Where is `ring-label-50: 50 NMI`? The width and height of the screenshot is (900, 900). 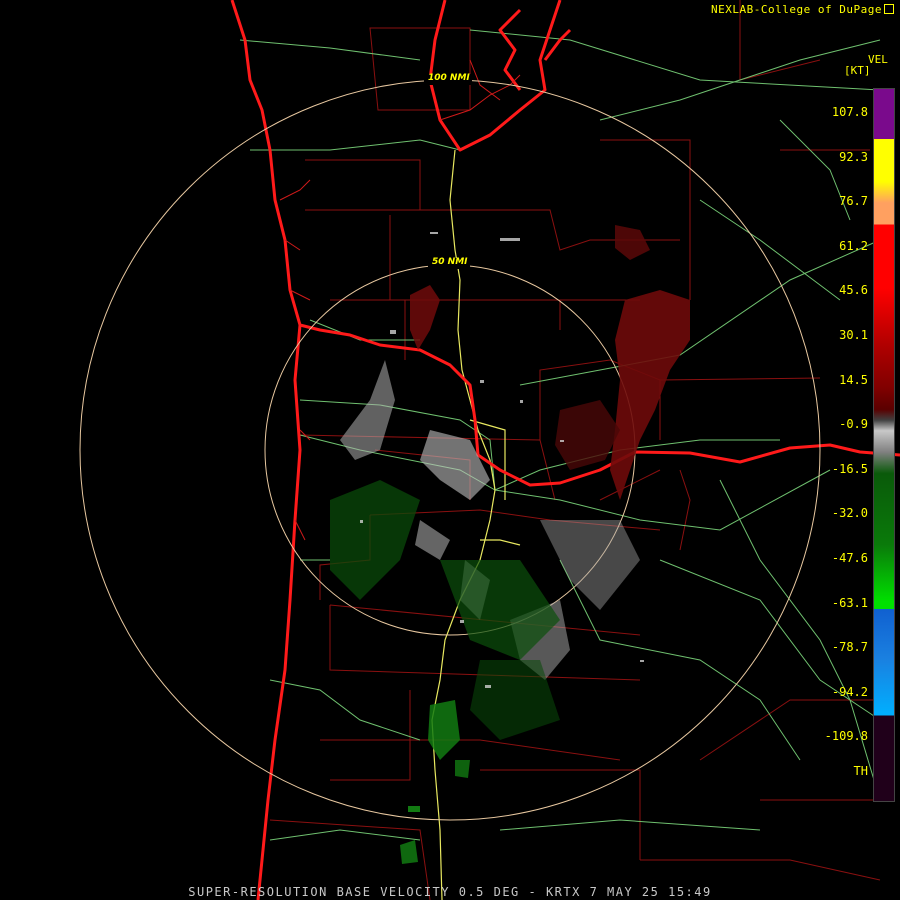
ring-label-50: 50 NMI is located at coordinates (450, 262).